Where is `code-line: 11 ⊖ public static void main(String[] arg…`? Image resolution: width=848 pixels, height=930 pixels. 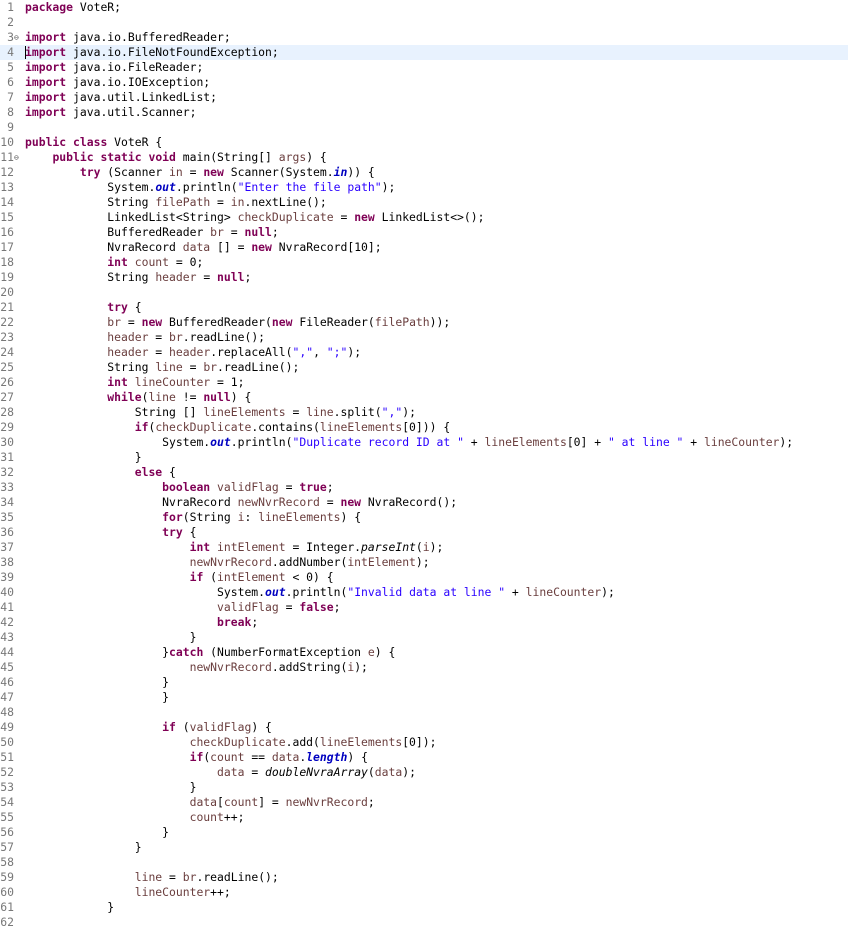 code-line: 11 ⊖ public static void main(String[] arg… is located at coordinates (424, 157).